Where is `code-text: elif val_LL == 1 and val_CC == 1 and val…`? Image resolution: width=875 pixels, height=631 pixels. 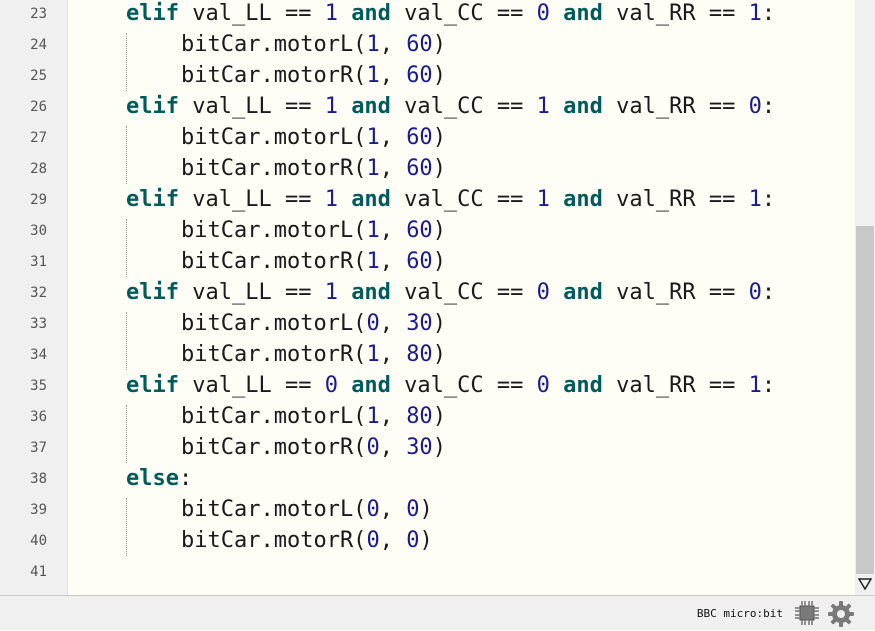
code-text: elif val_LL == 1 and val_CC == 1 and val… is located at coordinates (450, 199).